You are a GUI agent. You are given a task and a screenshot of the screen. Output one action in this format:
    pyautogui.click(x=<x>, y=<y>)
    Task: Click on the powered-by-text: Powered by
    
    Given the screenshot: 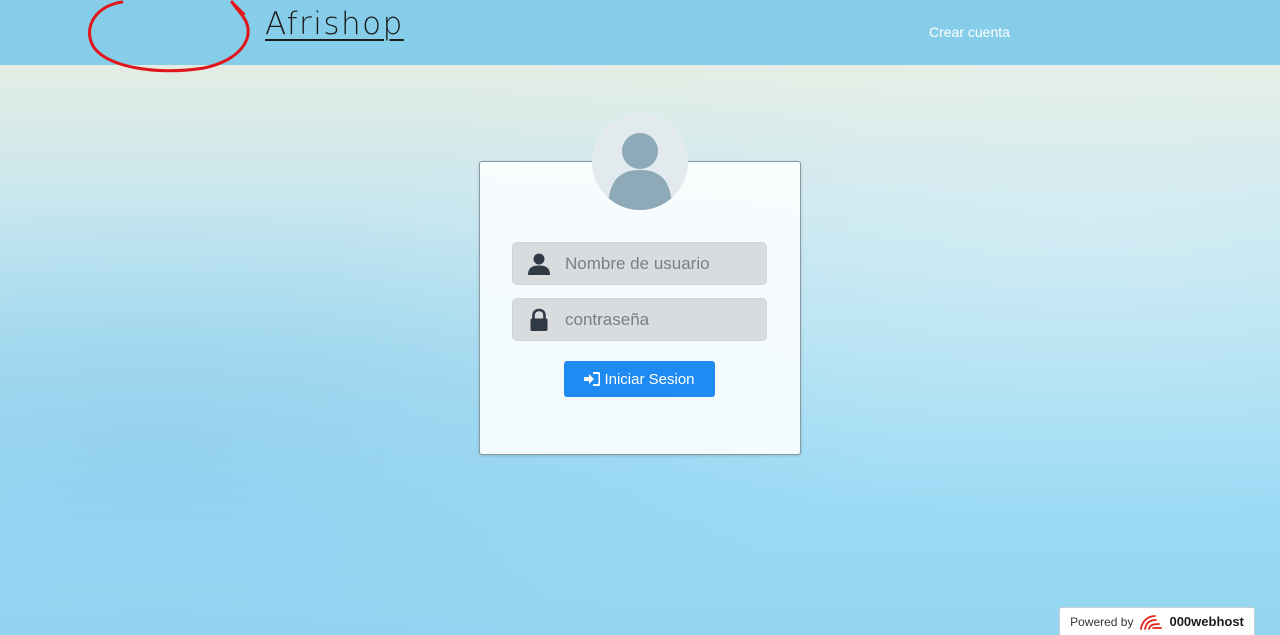 What is the action you would take?
    pyautogui.click(x=1102, y=621)
    